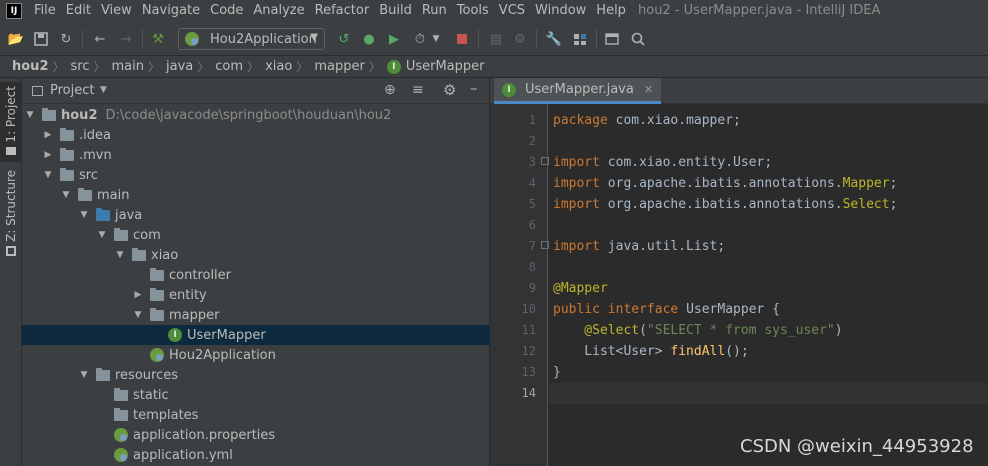 This screenshot has width=988, height=466. Describe the element at coordinates (557, 372) in the screenshot. I see `code-line: }` at that location.